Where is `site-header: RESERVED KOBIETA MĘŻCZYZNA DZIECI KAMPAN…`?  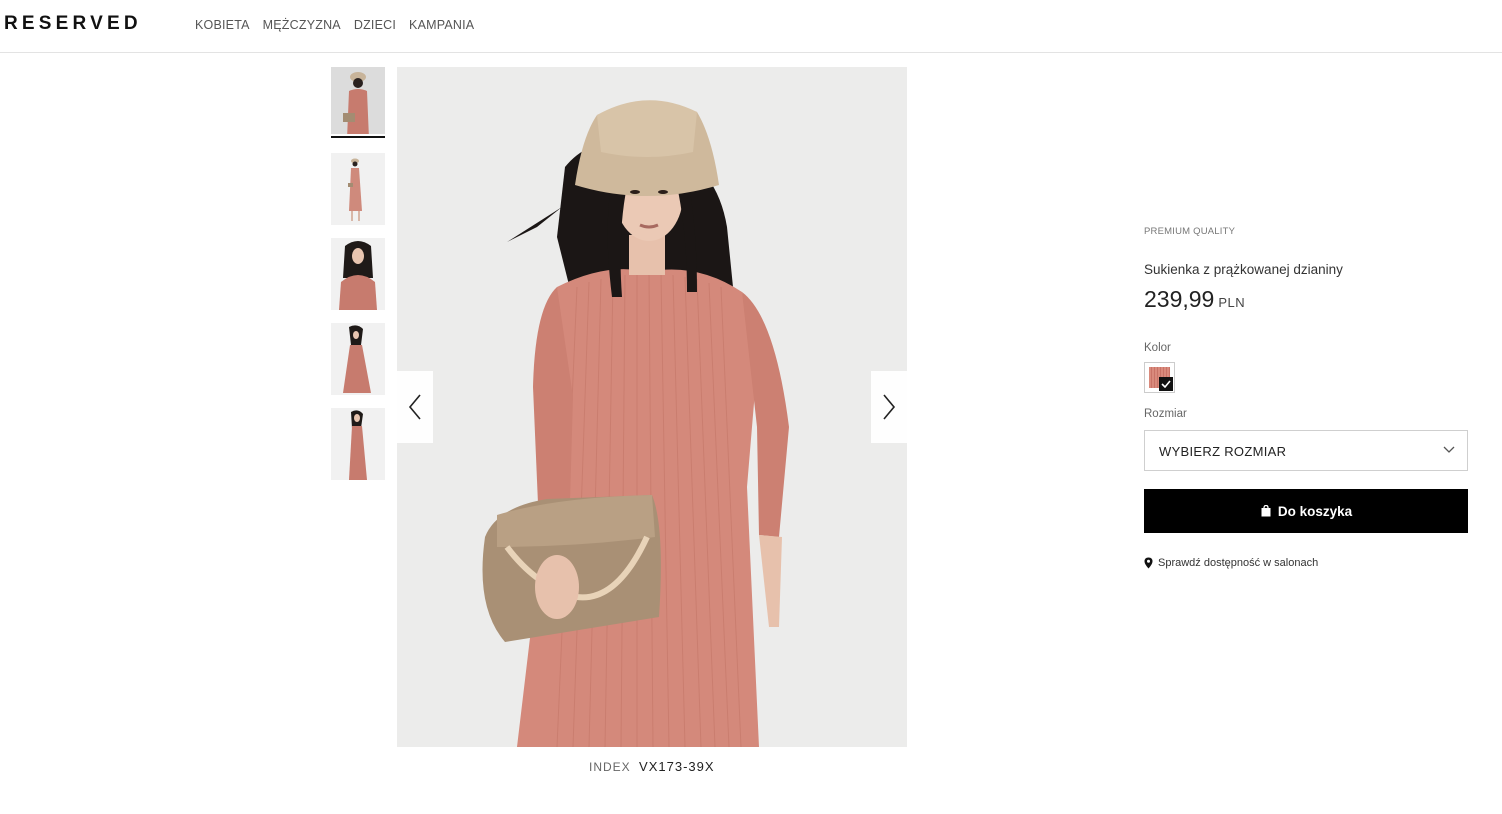 site-header: RESERVED KOBIETA MĘŻCZYZNA DZIECI KAMPAN… is located at coordinates (751, 26).